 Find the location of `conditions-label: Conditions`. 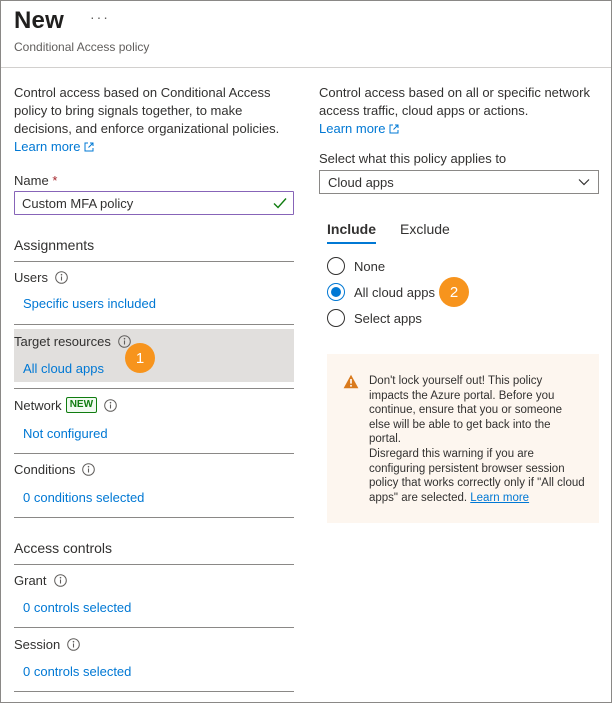

conditions-label: Conditions is located at coordinates (55, 469).